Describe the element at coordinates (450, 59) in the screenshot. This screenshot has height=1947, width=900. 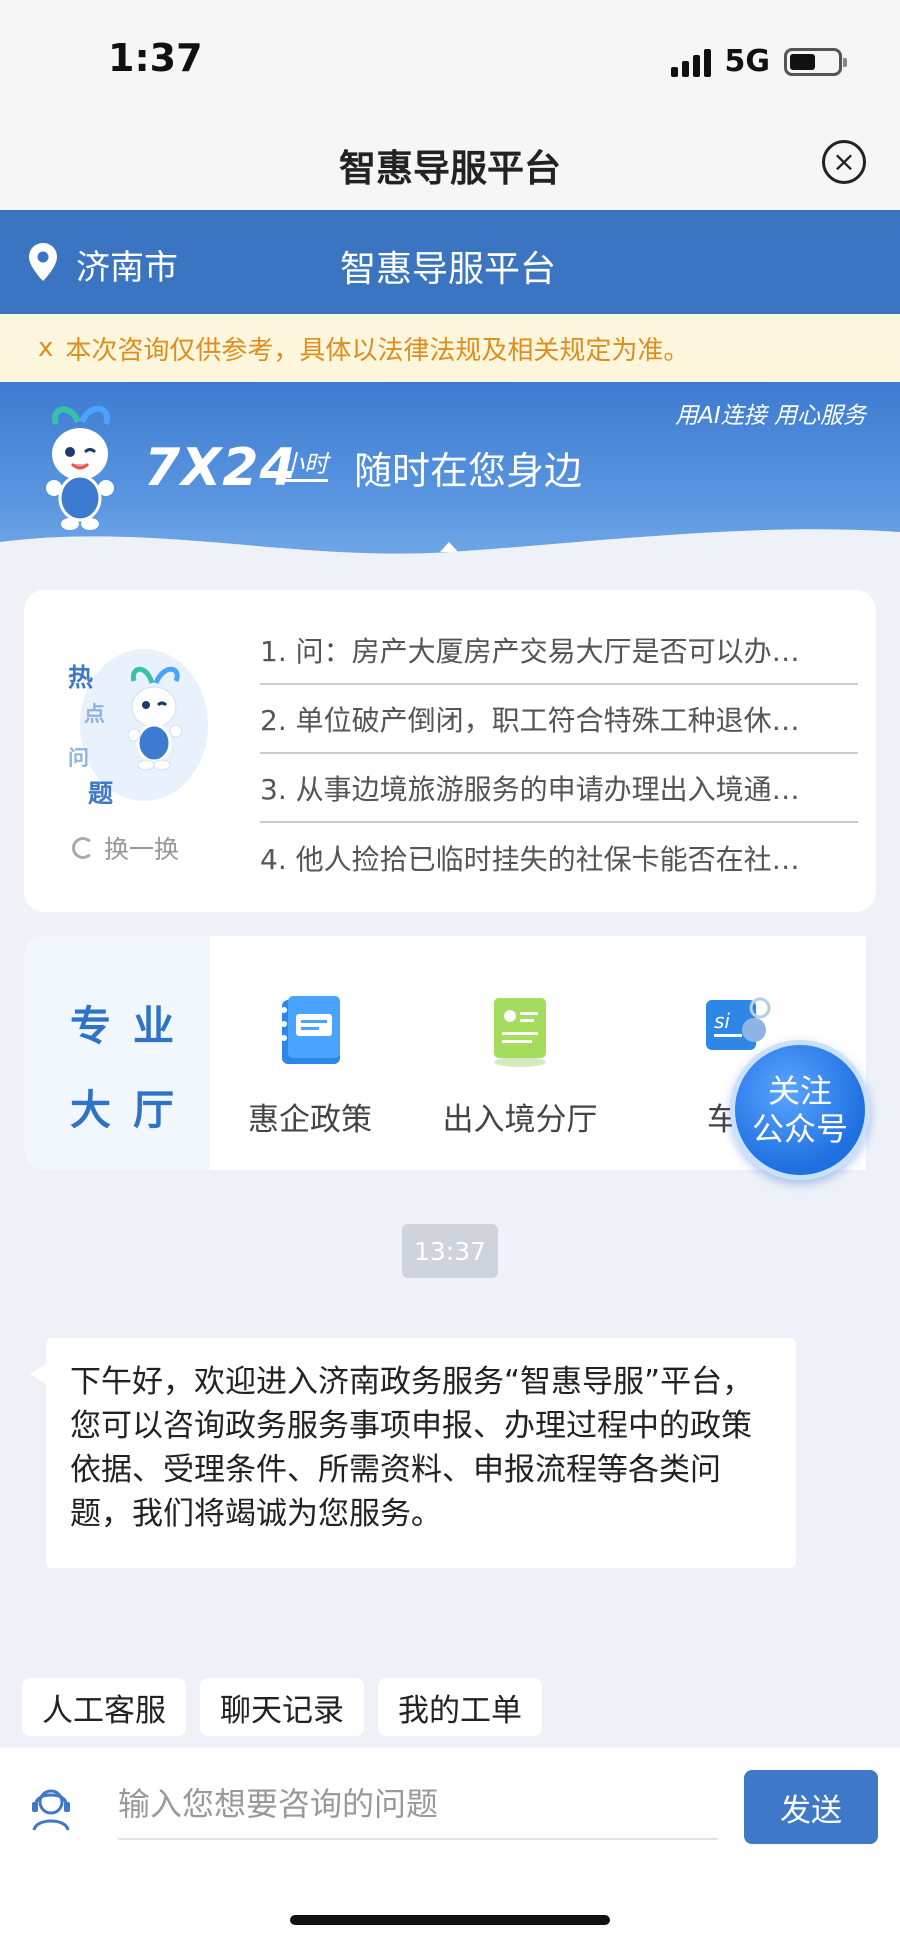
I see `status-bar: 1:37 5G` at that location.